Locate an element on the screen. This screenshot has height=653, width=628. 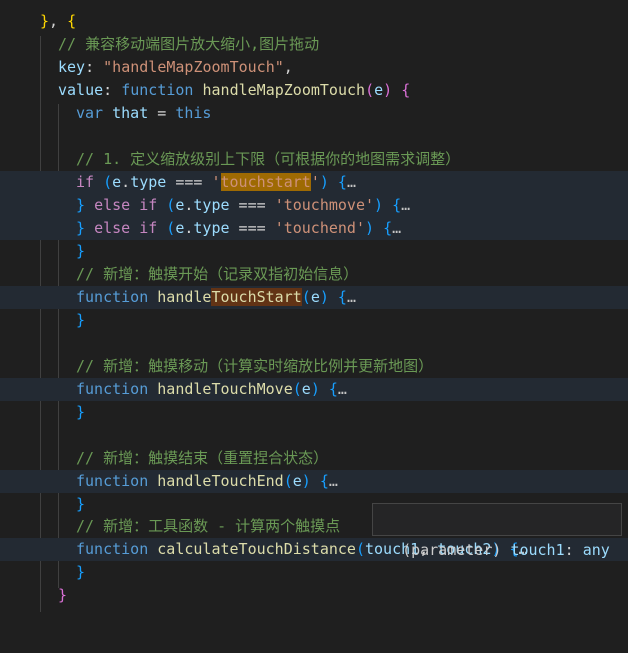
tooltip-name: touch1 is located at coordinates (537, 550).